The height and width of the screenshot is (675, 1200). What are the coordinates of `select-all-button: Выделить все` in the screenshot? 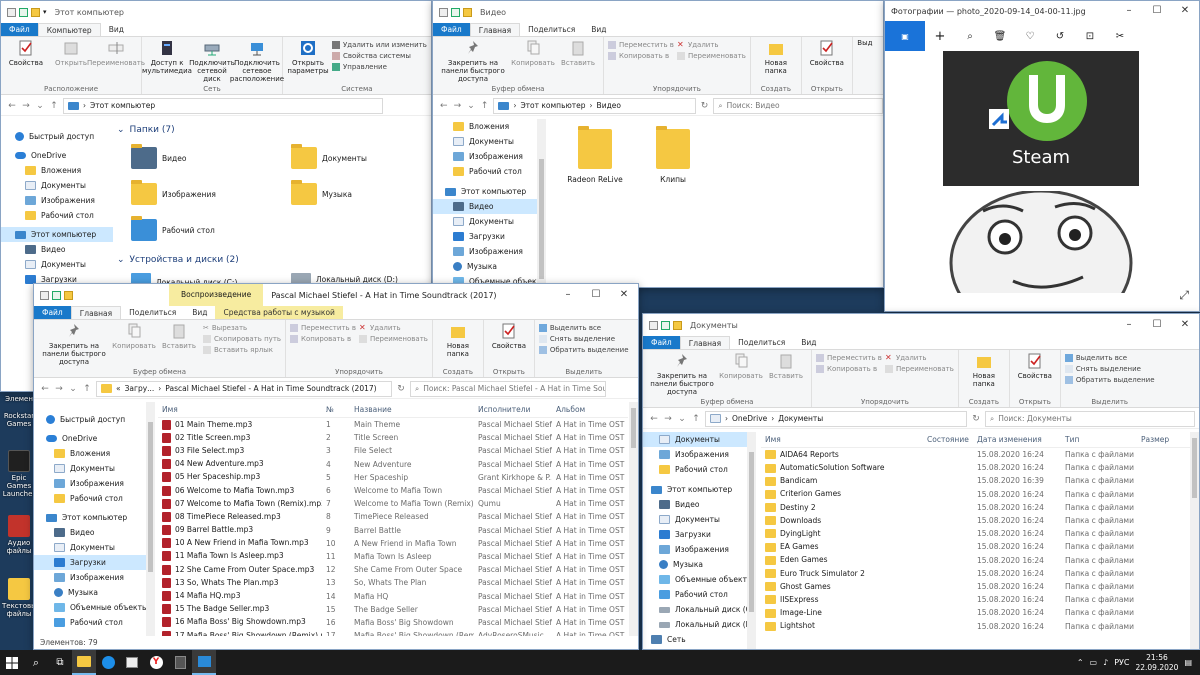 It's located at (1109, 358).